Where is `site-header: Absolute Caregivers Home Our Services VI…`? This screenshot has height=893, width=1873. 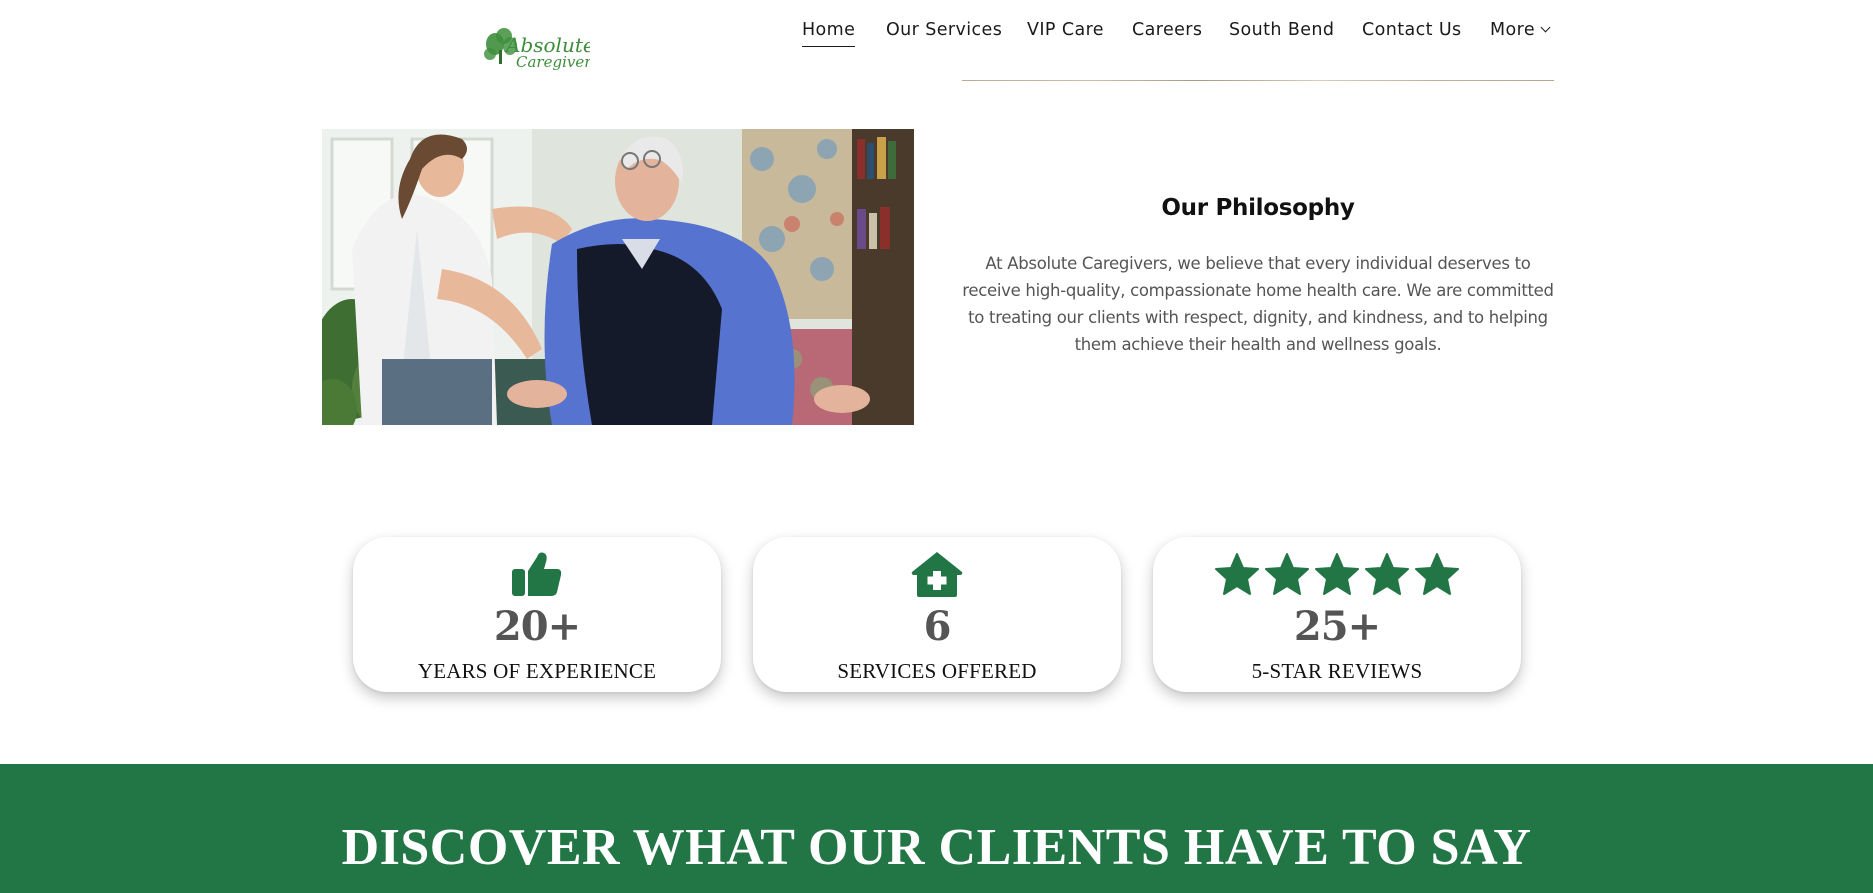
site-header: Absolute Caregivers Home Our Services VI… is located at coordinates (936, 40).